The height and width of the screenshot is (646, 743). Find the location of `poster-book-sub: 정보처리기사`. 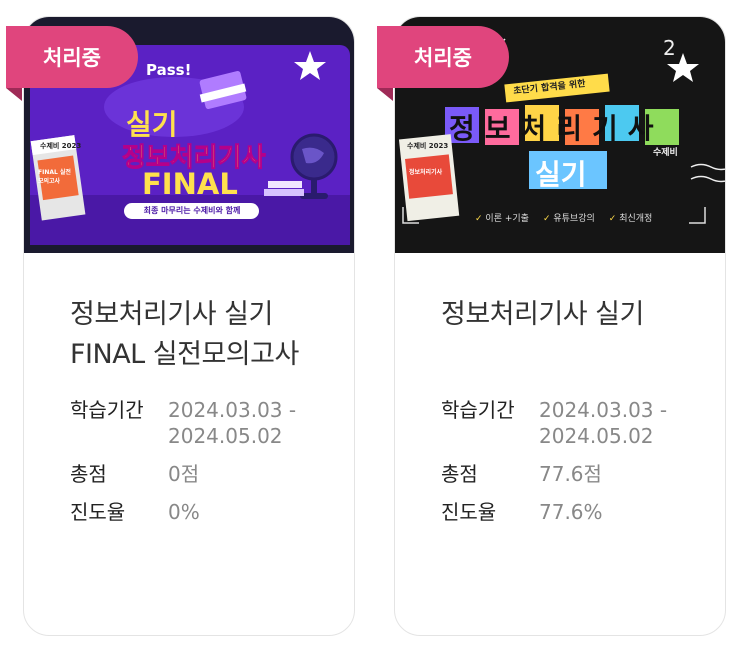

poster-book-sub: 정보처리기사 is located at coordinates (426, 172).